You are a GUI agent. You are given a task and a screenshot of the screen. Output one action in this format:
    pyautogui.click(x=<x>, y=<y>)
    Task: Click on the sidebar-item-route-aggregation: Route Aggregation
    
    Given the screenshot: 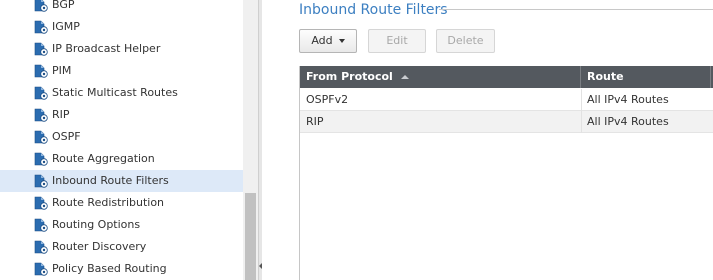 What is the action you would take?
    pyautogui.click(x=121, y=159)
    